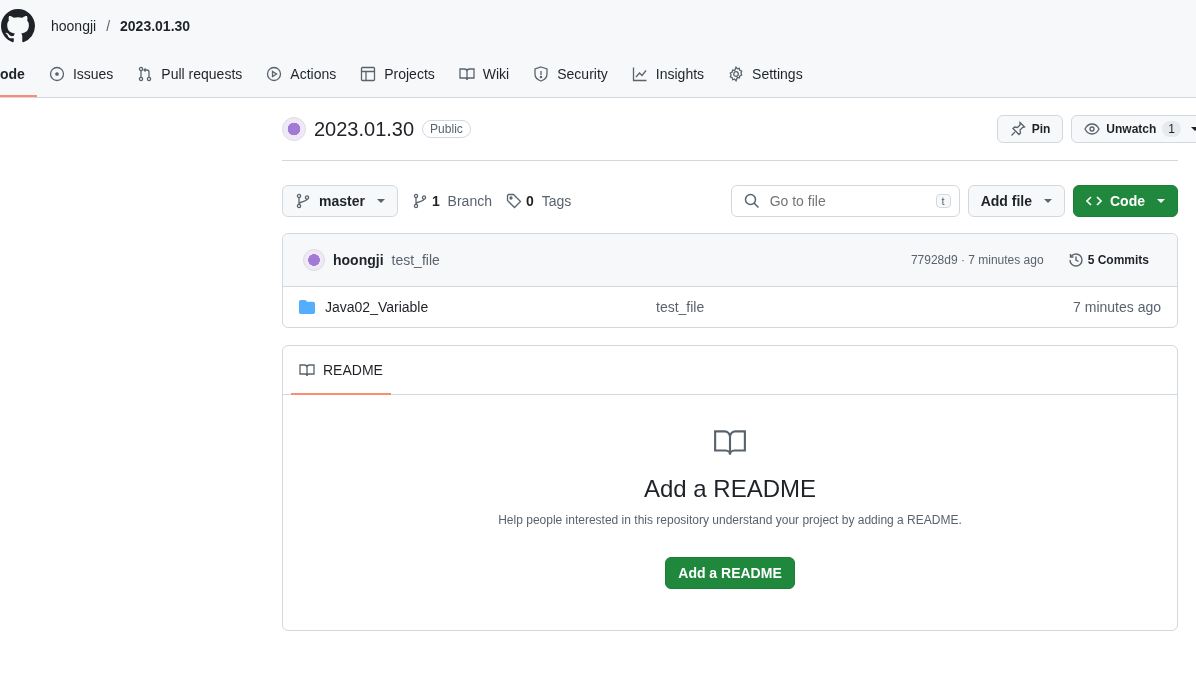 Image resolution: width=1196 pixels, height=673 pixels. I want to click on tag-icon, so click(513, 201).